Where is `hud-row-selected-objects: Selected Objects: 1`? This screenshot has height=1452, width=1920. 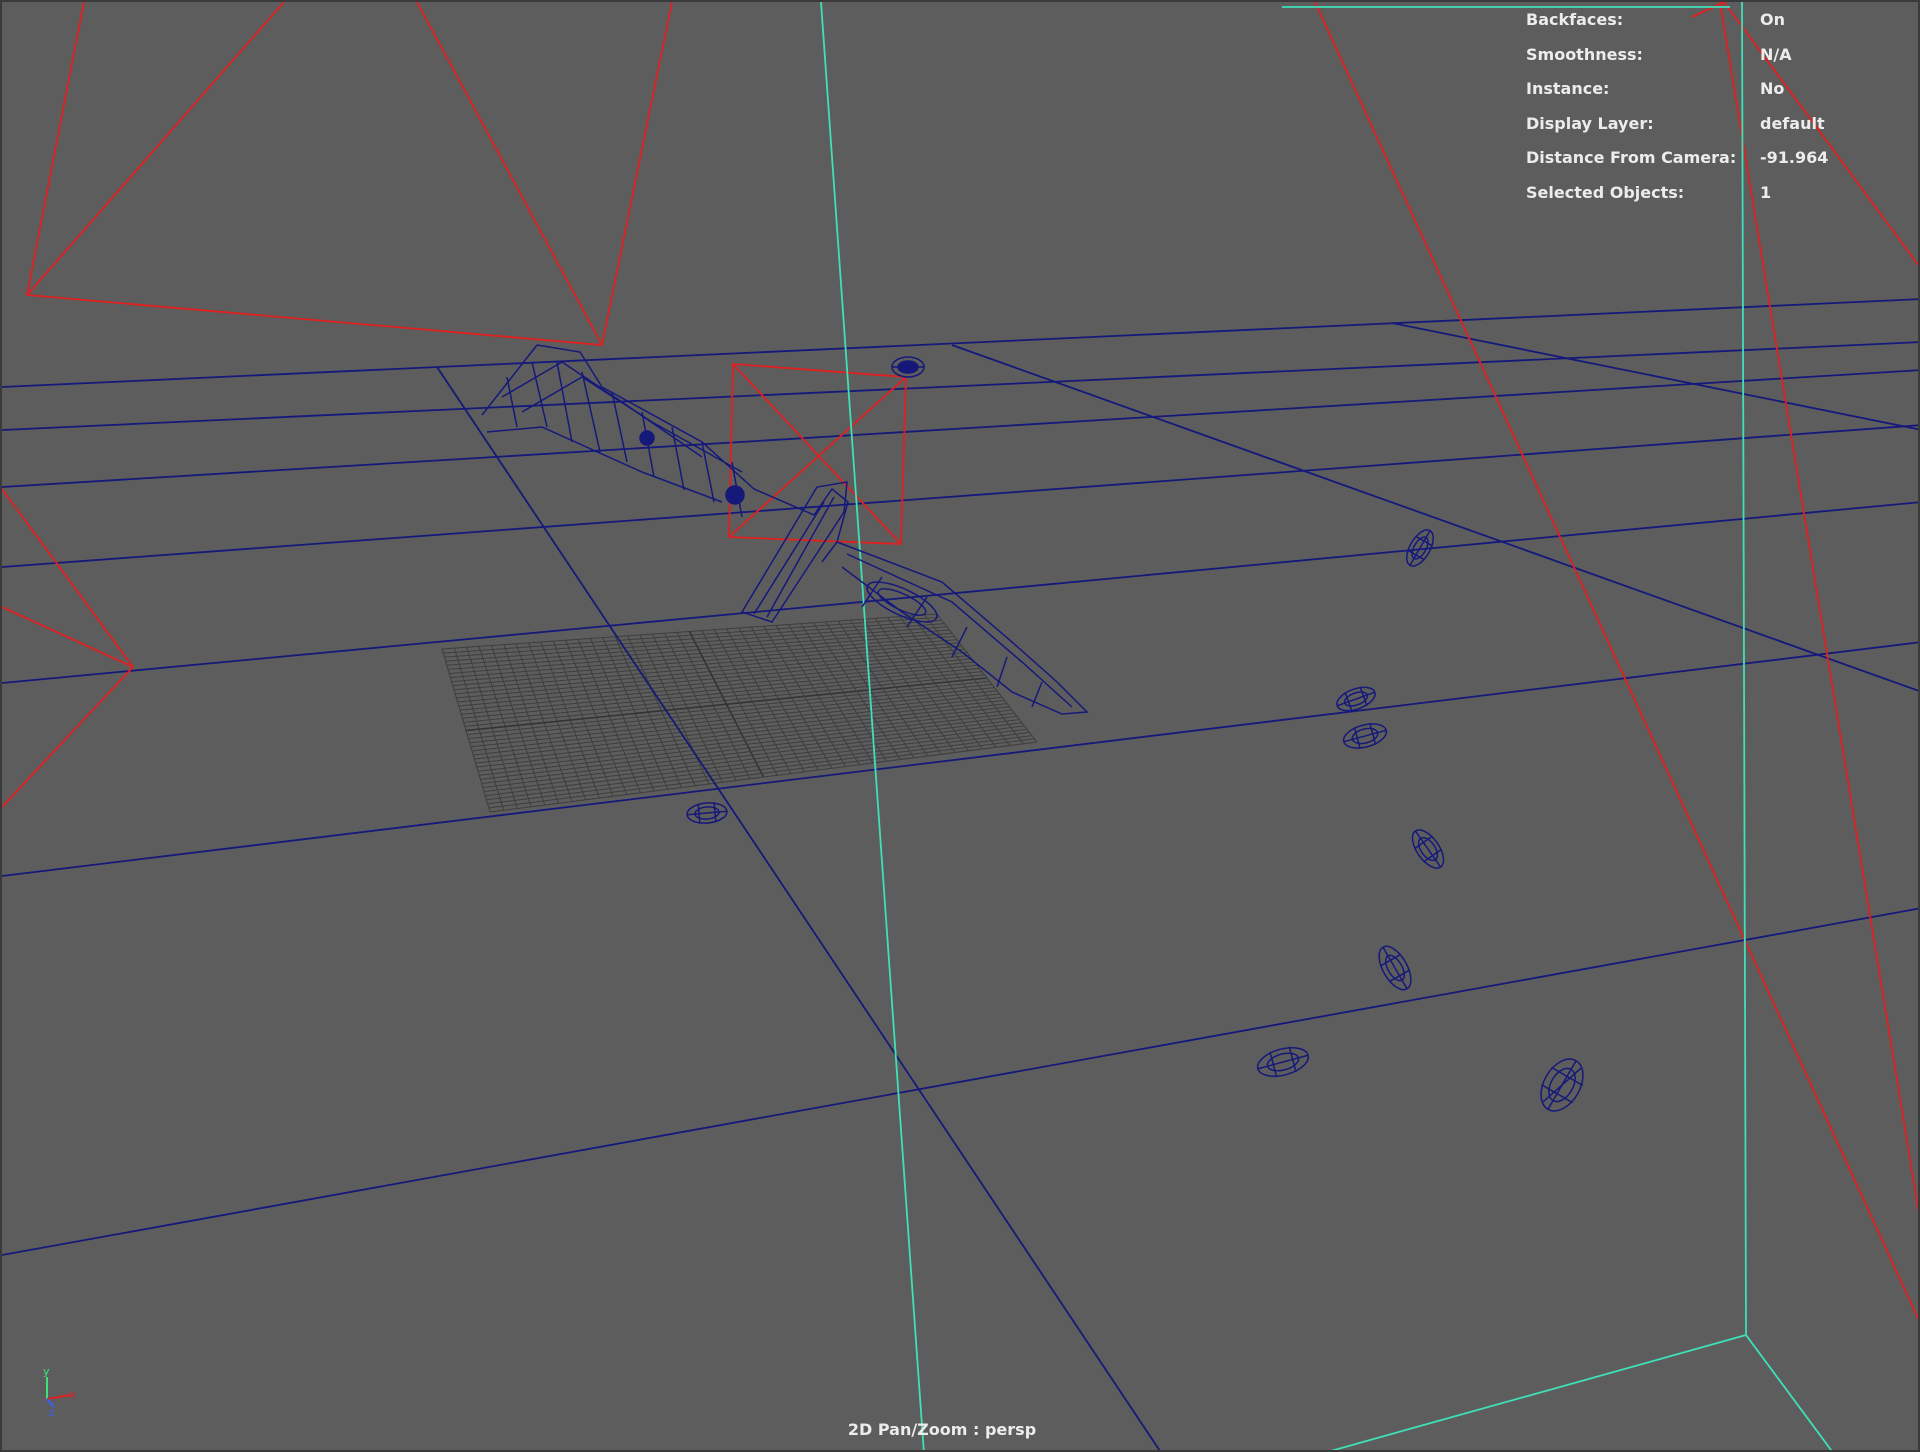 hud-row-selected-objects: Selected Objects: 1 is located at coordinates (1716, 200).